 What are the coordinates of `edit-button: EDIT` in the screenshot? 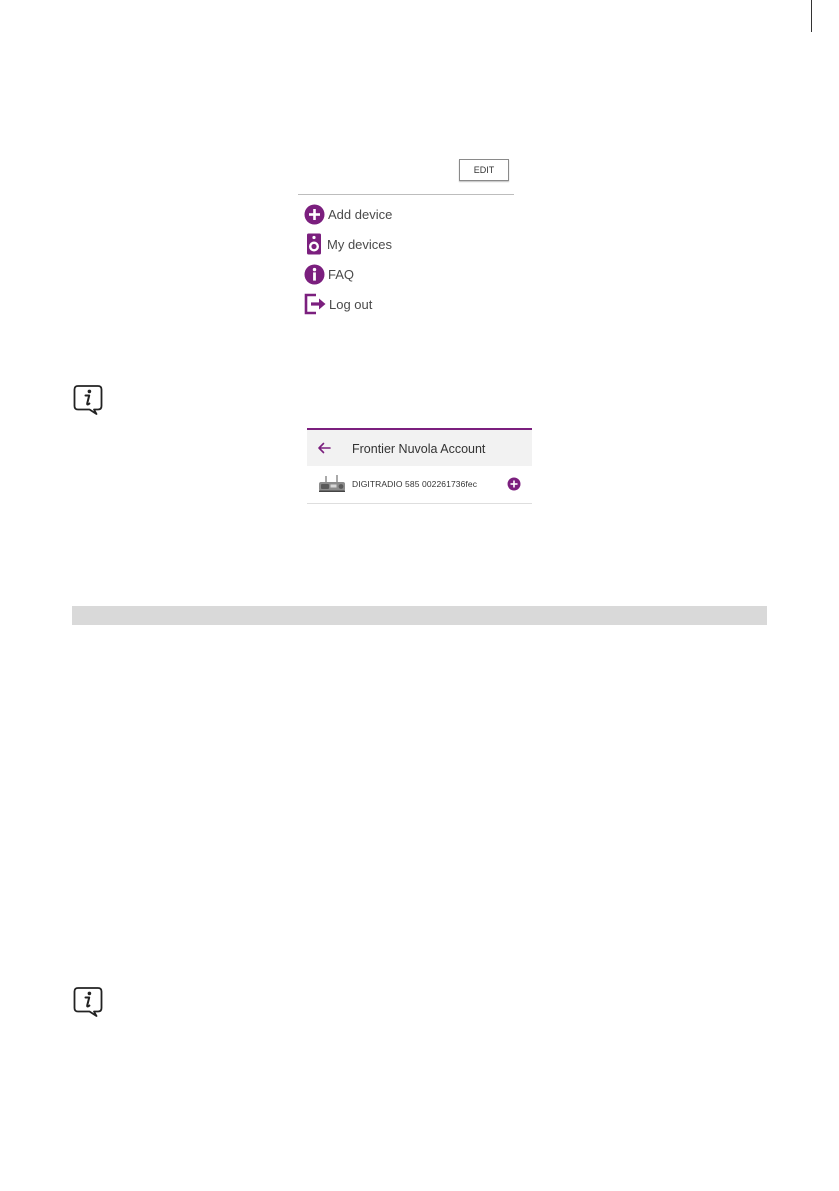 It's located at (484, 170).